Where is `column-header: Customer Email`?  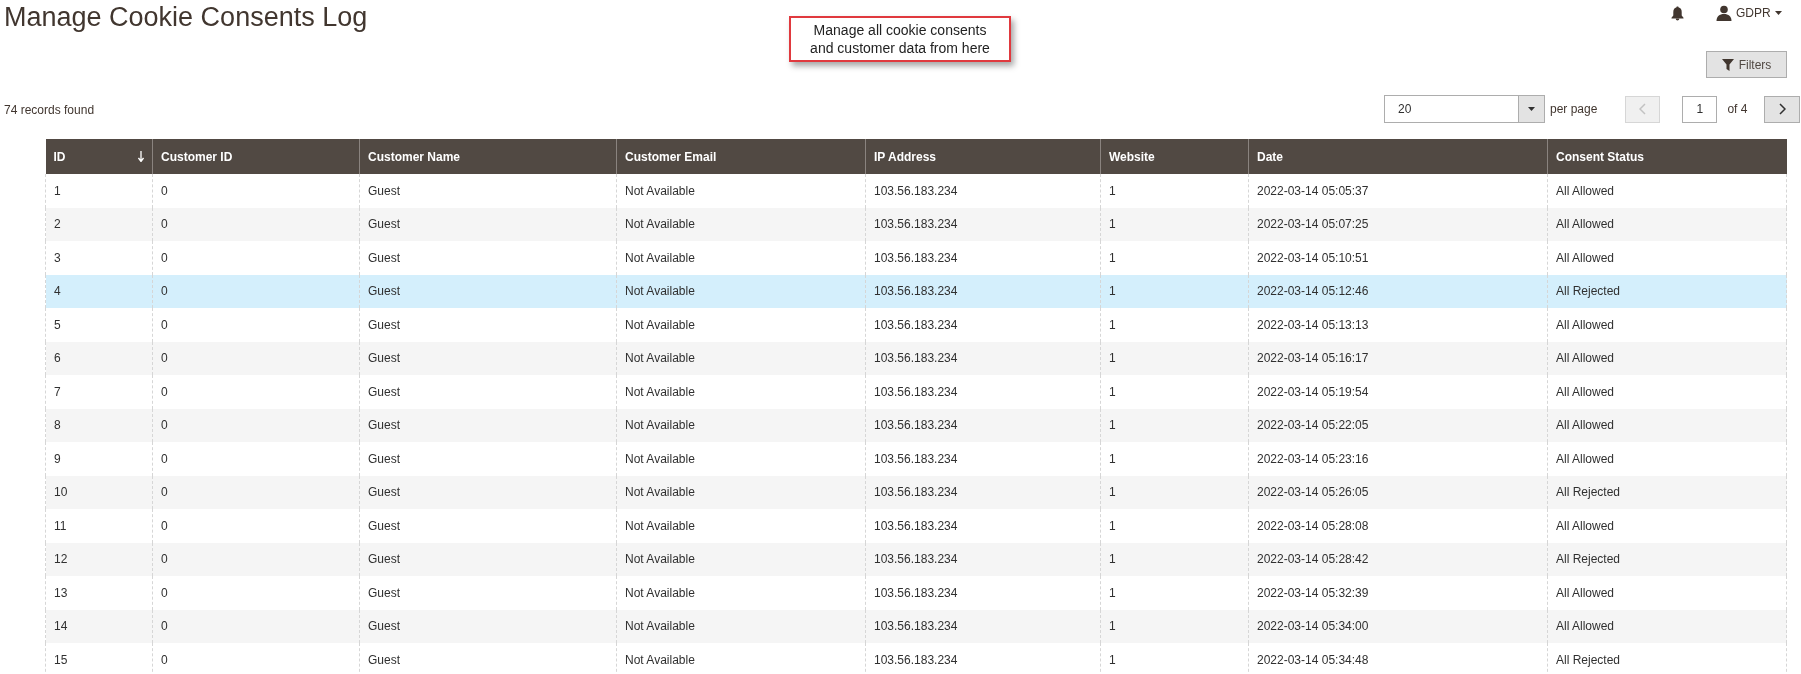
column-header: Customer Email is located at coordinates (741, 156).